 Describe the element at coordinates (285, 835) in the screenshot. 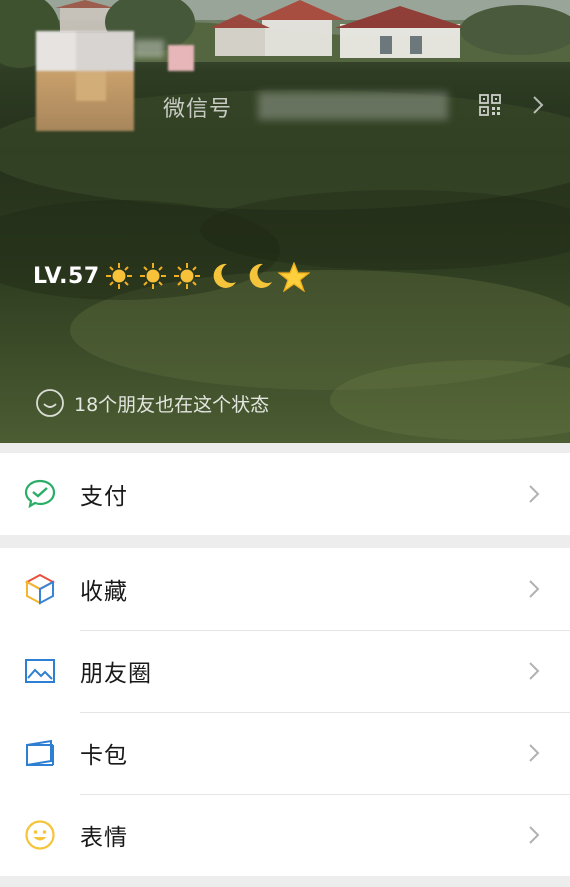

I see `menu-item-stickers: 表情` at that location.